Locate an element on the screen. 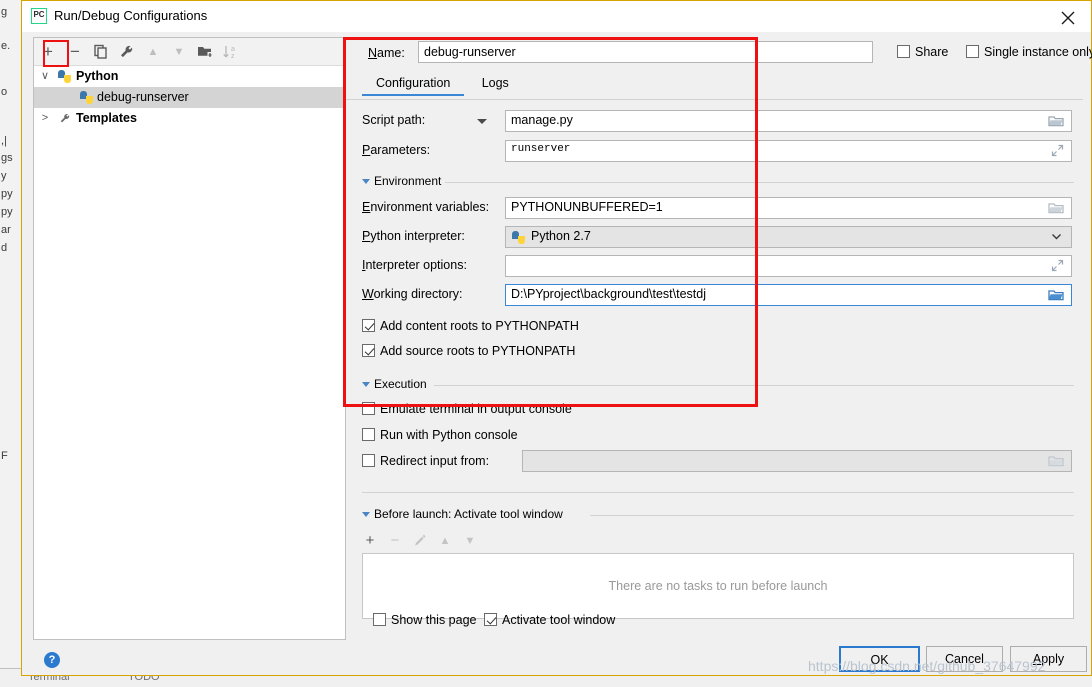 Image resolution: width=1092 pixels, height=687 pixels. copy-configuration-button is located at coordinates (101, 52).